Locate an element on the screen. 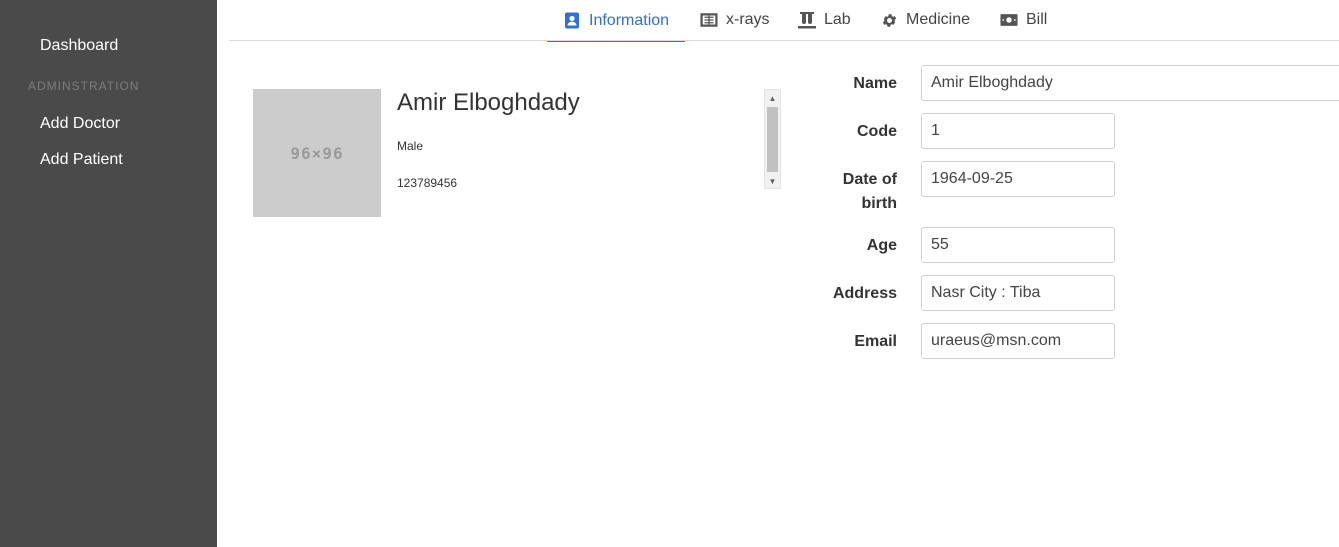 This screenshot has width=1339, height=547. xray-icon is located at coordinates (709, 20).